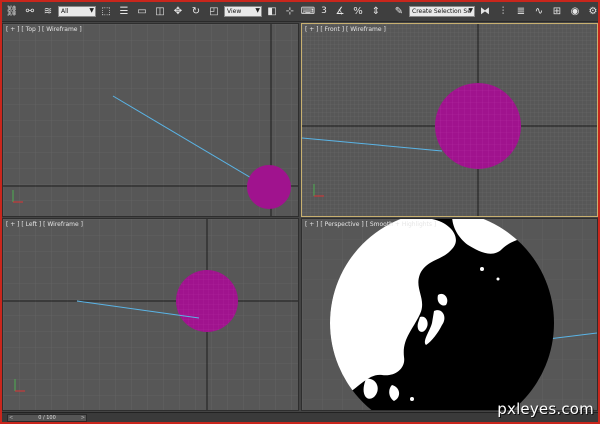  Describe the element at coordinates (44, 224) in the screenshot. I see `viewport-label: [ + ] [ Left ] [ Wireframe ]` at that location.